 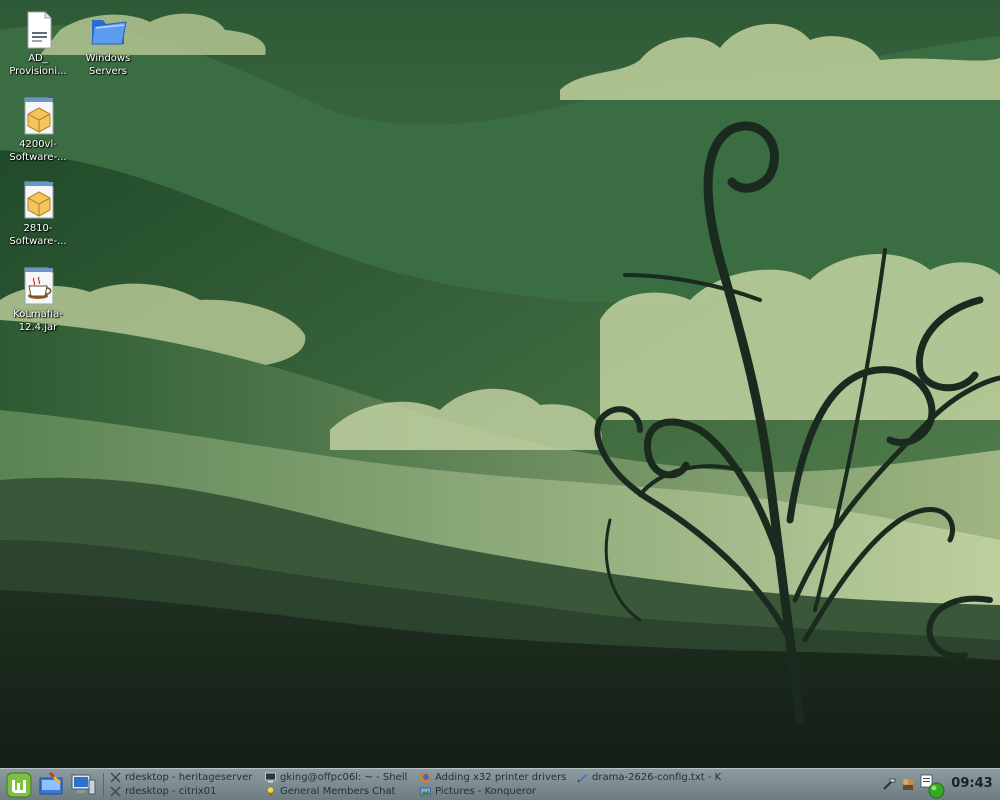 What do you see at coordinates (39, 286) in the screenshot?
I see `java-jar-icon` at bounding box center [39, 286].